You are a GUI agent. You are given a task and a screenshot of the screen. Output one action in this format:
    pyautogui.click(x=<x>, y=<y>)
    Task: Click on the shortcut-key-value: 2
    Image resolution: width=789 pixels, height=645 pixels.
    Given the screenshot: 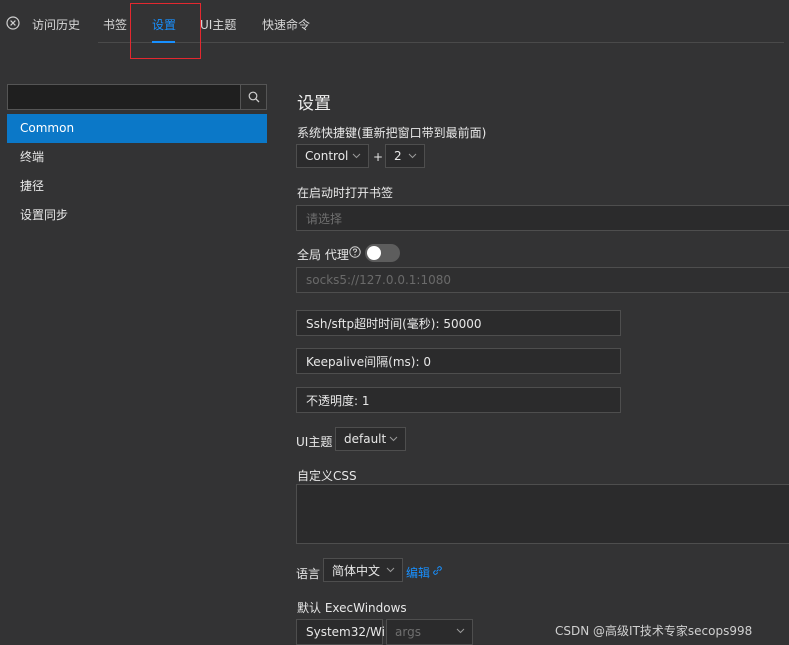 What is the action you would take?
    pyautogui.click(x=398, y=156)
    